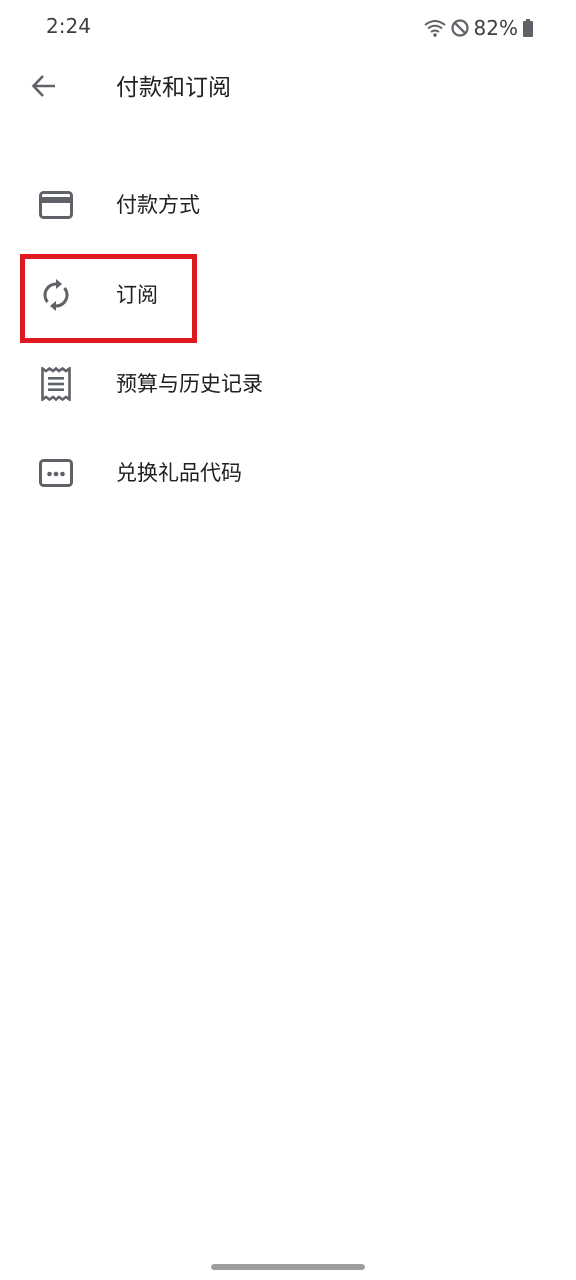 This screenshot has width=576, height=1280. Describe the element at coordinates (460, 28) in the screenshot. I see `do-not-disturb-icon` at that location.